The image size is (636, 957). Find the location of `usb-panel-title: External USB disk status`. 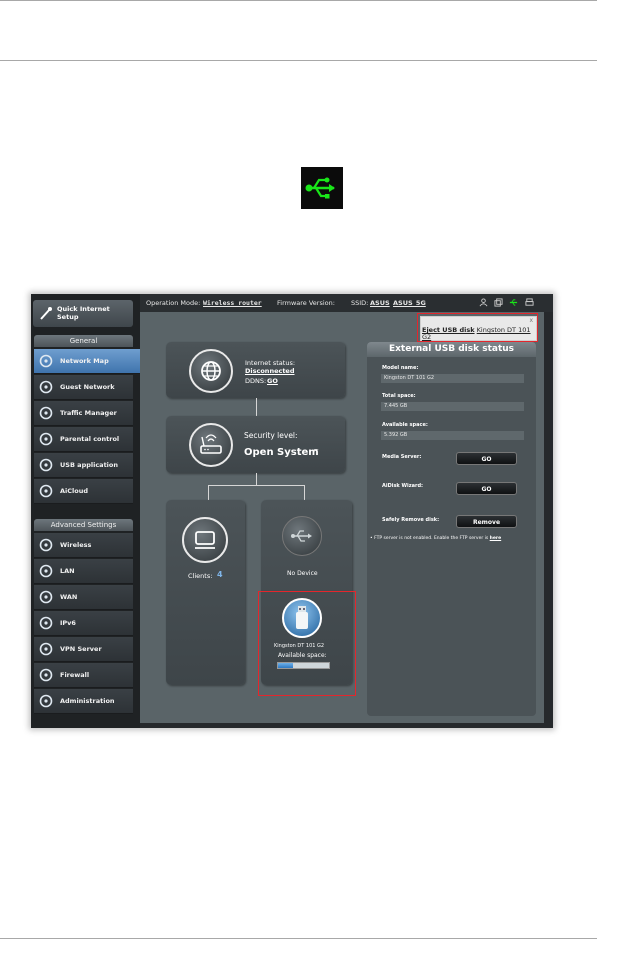

usb-panel-title: External USB disk status is located at coordinates (451, 349).